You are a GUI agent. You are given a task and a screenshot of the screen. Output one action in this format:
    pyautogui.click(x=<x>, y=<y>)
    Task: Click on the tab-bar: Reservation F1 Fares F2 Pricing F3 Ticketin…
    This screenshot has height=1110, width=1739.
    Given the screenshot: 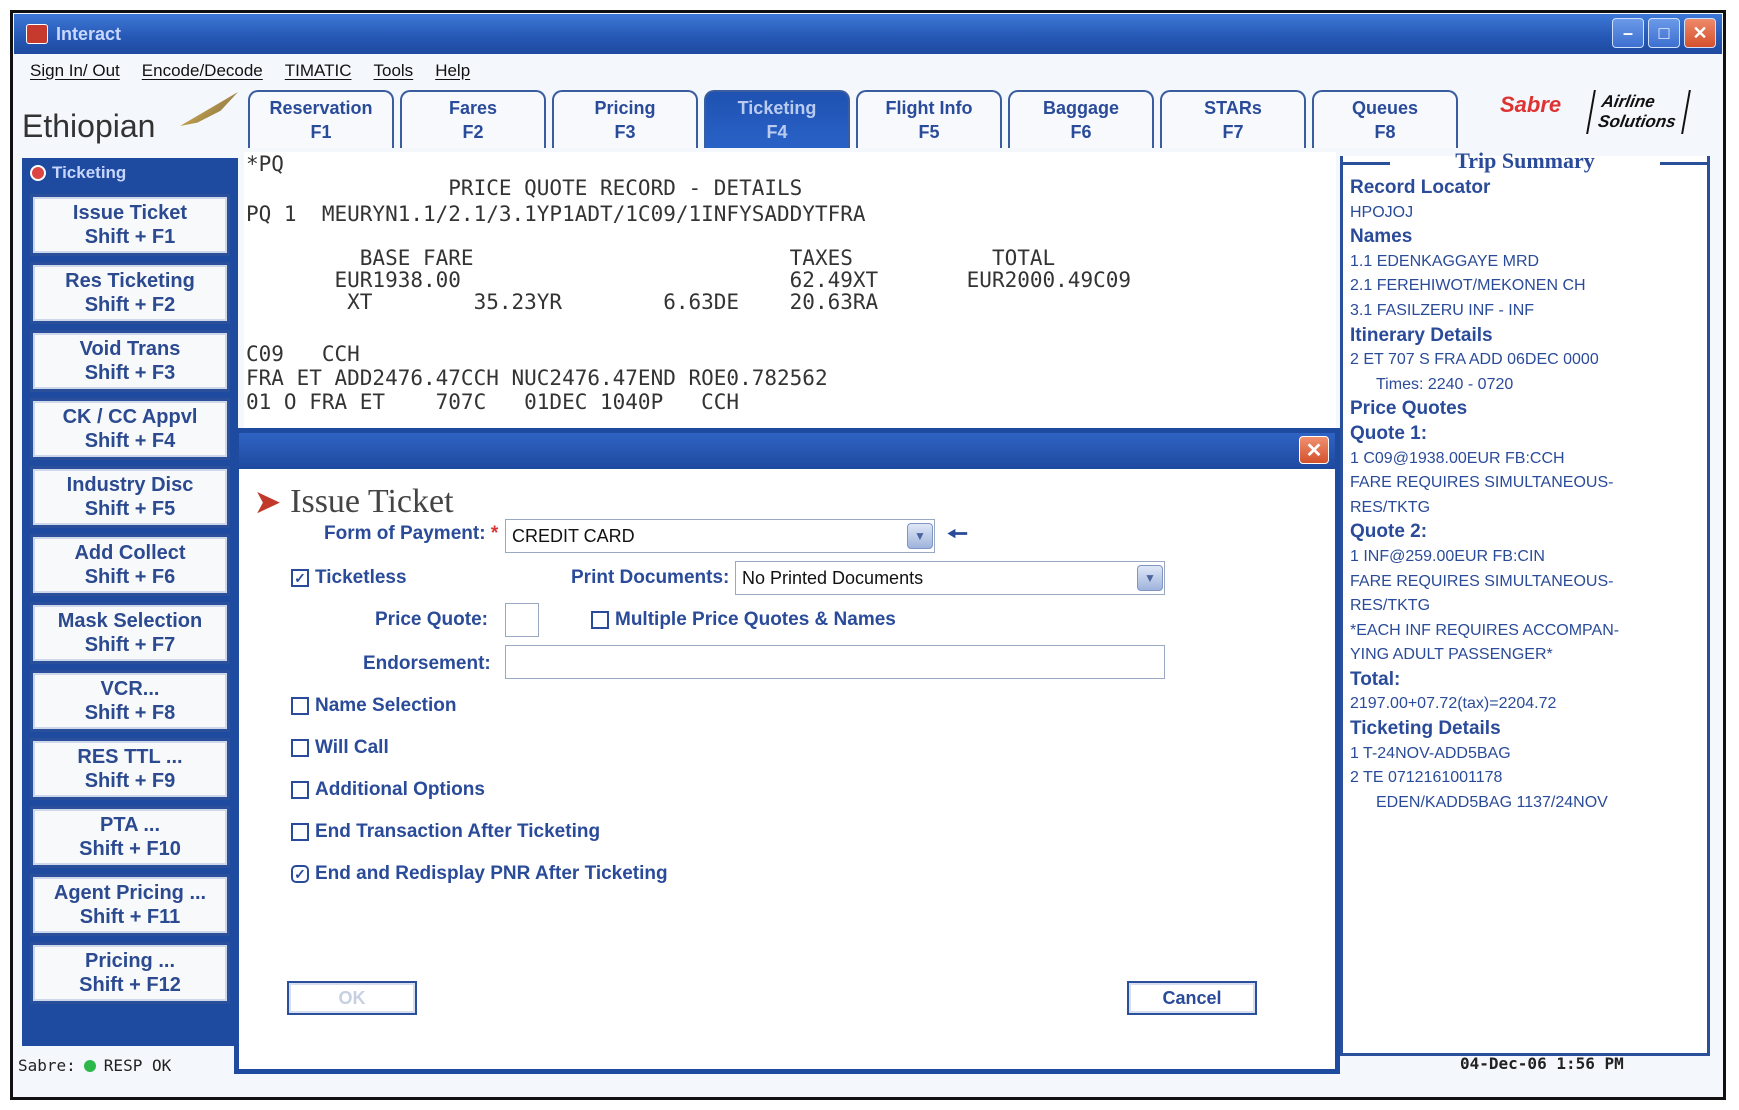 What is the action you would take?
    pyautogui.click(x=853, y=119)
    